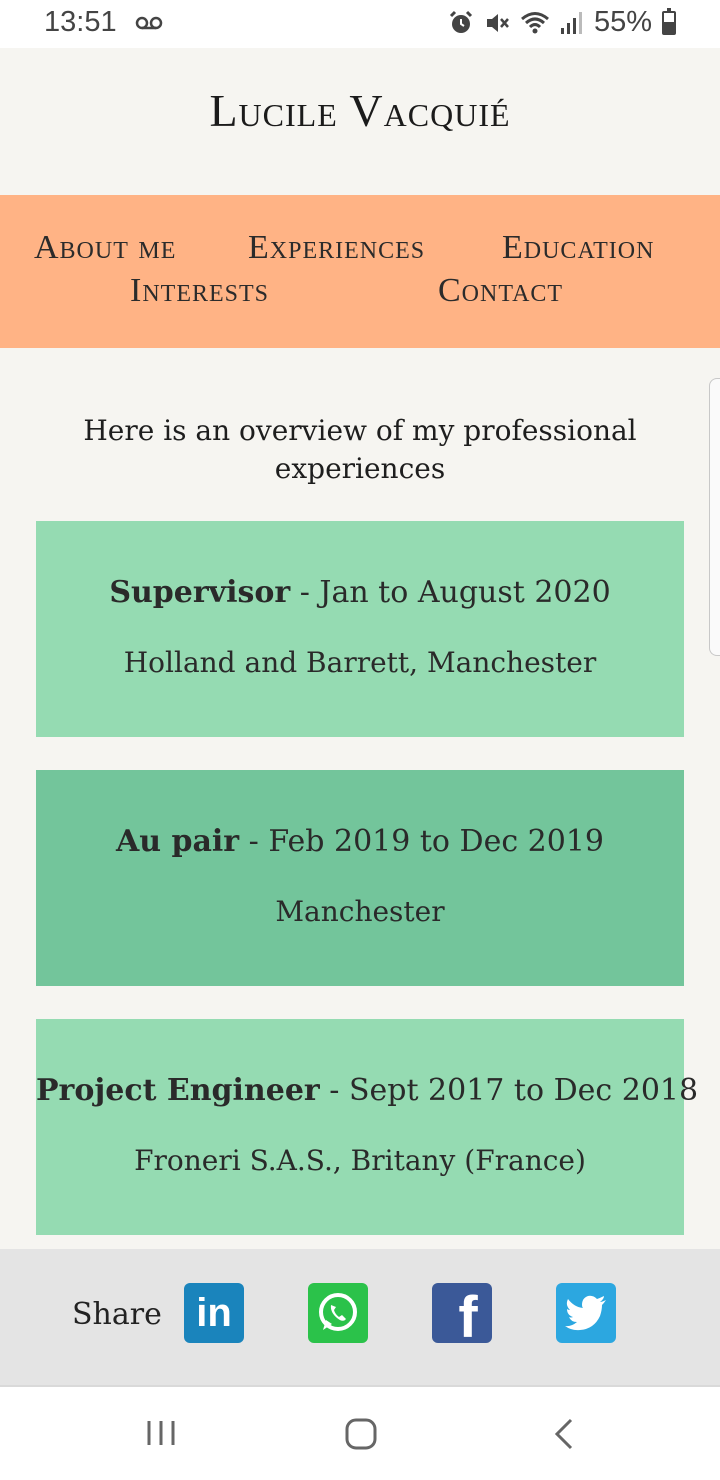 The width and height of the screenshot is (720, 1480). Describe the element at coordinates (80, 22) in the screenshot. I see `status-time: 13:51` at that location.